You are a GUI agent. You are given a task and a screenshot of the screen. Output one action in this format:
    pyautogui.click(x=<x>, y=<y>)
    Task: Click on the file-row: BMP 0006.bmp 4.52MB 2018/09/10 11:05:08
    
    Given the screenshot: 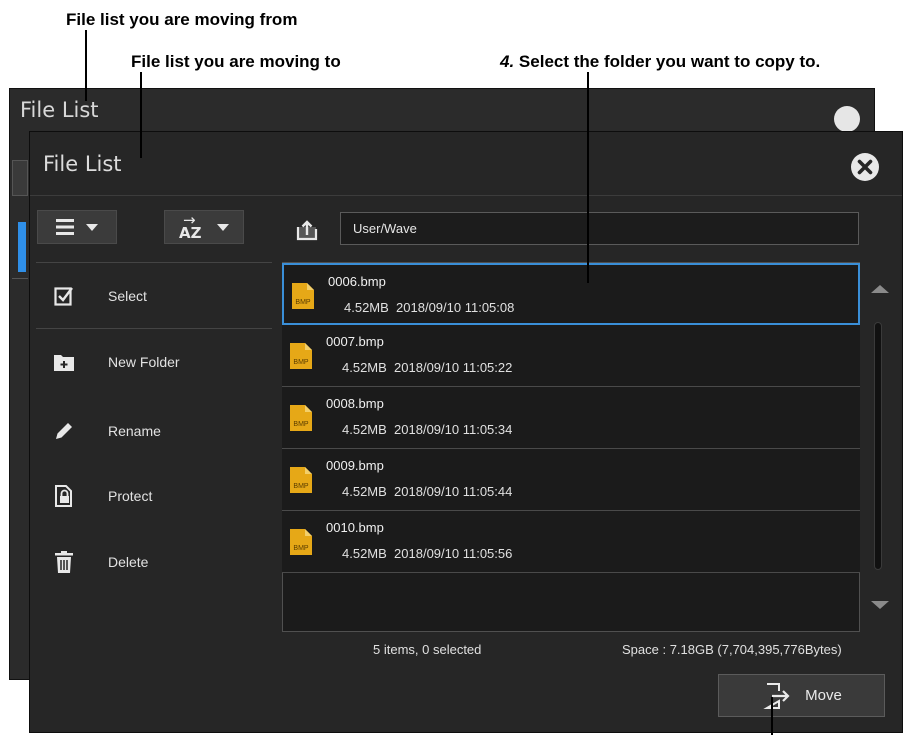 What is the action you would take?
    pyautogui.click(x=571, y=294)
    